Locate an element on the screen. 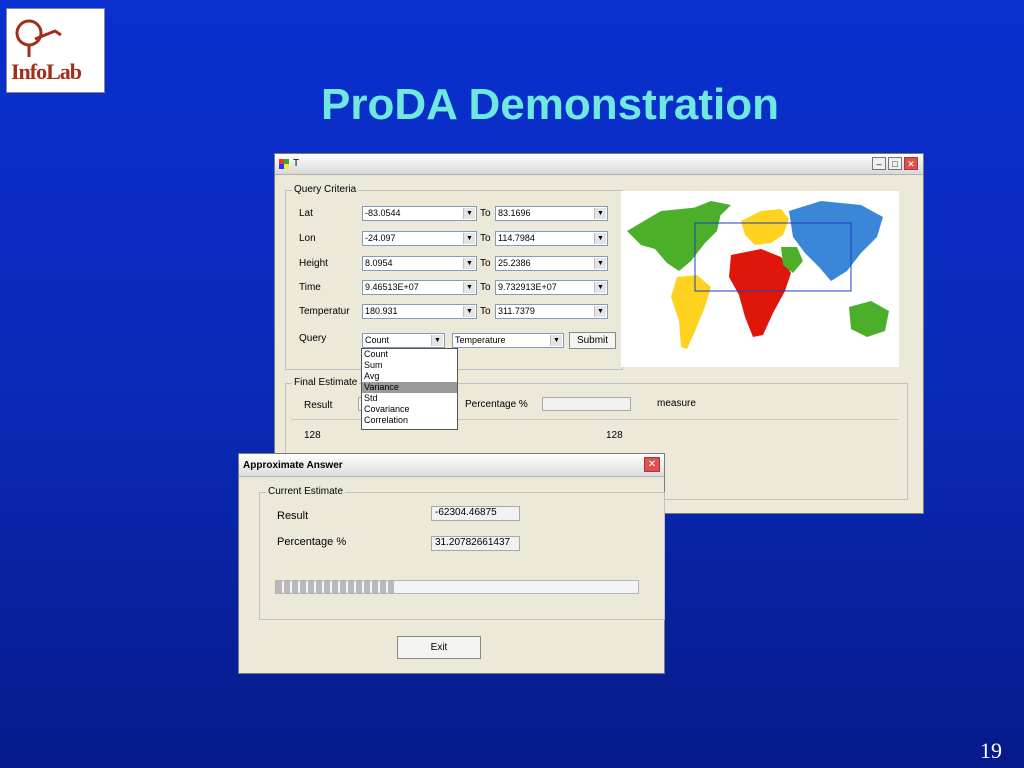 The image size is (1024, 768). result-label: Result is located at coordinates (318, 405).